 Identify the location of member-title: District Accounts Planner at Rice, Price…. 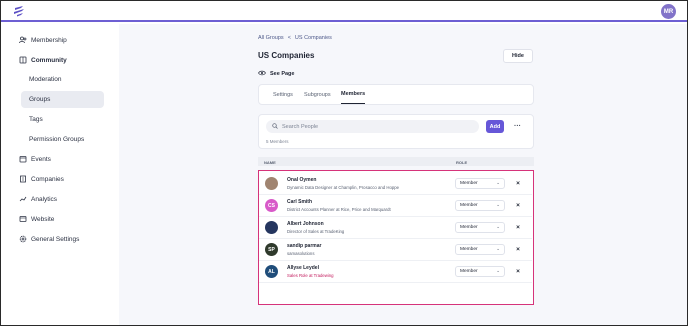
(339, 209).